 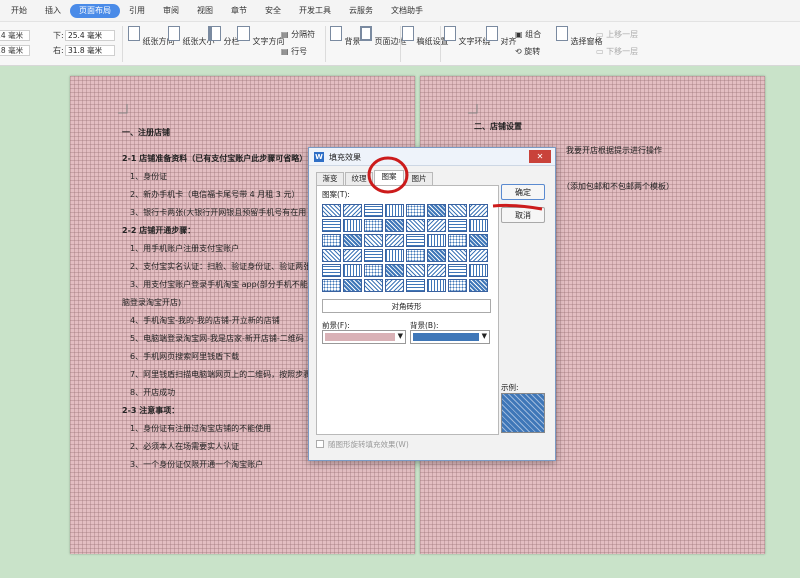 I want to click on background-icon, so click(x=336, y=33).